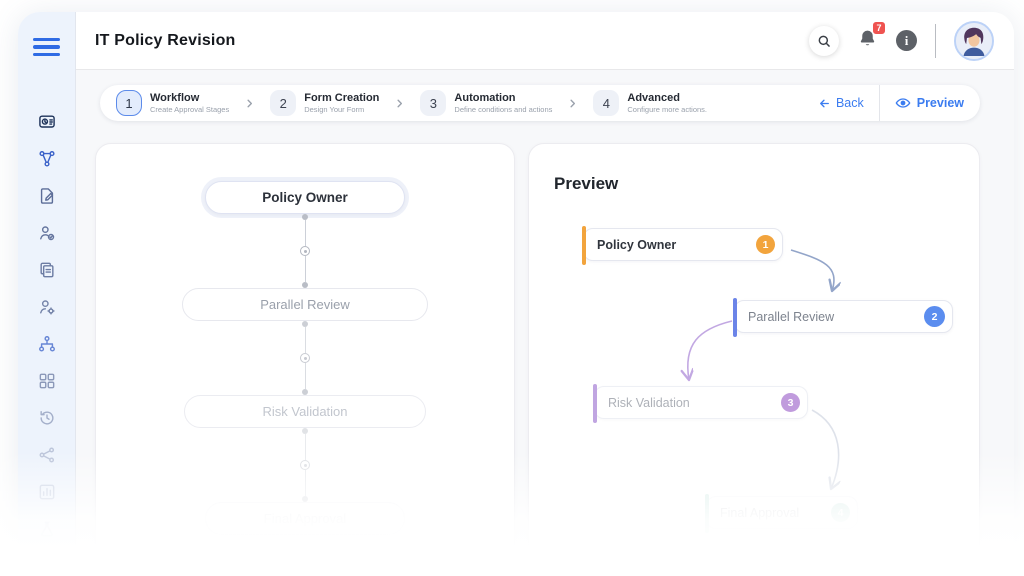 This screenshot has width=1024, height=576. Describe the element at coordinates (637, 244) in the screenshot. I see `card-label: Policy Owner` at that location.